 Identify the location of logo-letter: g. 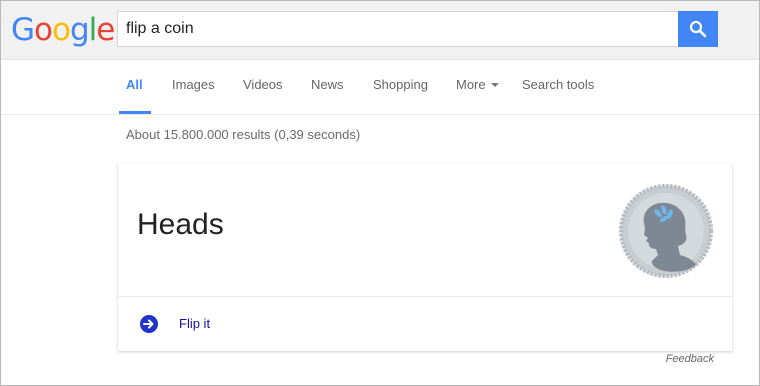
(79, 30).